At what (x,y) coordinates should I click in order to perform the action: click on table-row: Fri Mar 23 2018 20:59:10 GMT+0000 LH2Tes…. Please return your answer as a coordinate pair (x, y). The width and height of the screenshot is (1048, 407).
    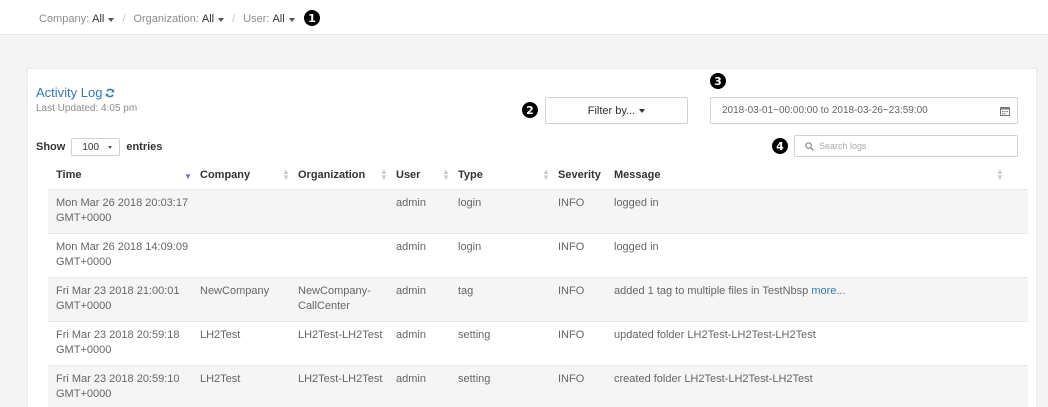
    Looking at the image, I should click on (538, 386).